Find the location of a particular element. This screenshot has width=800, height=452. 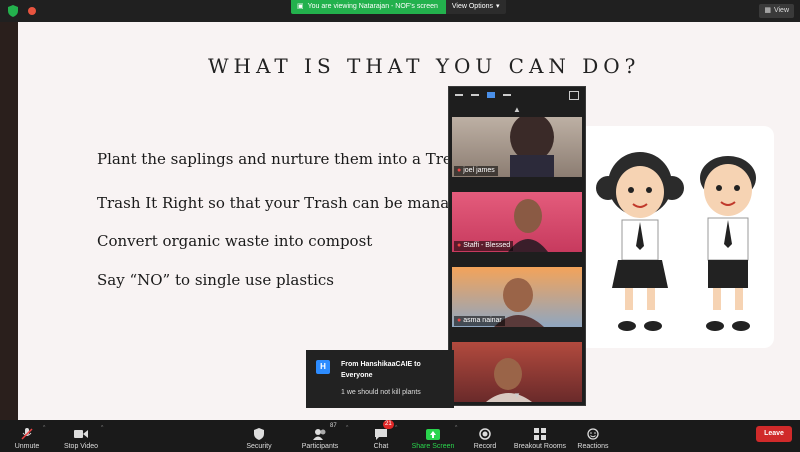

video-camera-icon is located at coordinates (81, 434).